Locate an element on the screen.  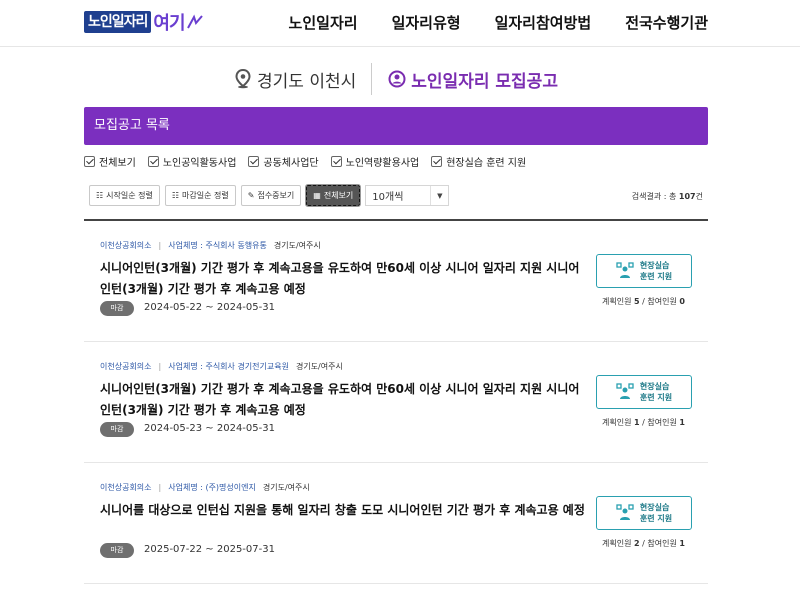
sort-start-button: ☷ 시작일순 정렬 is located at coordinates (124, 195).